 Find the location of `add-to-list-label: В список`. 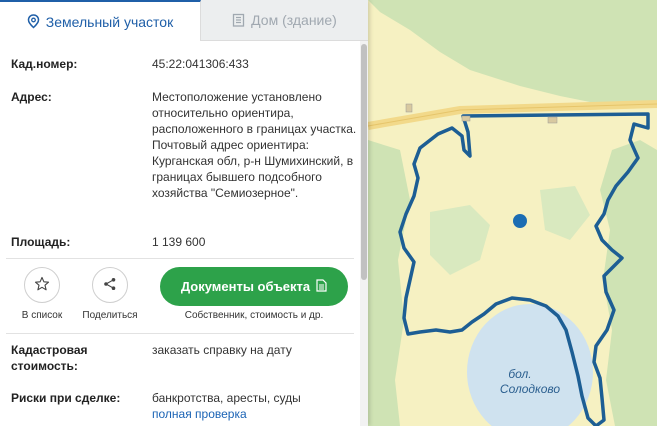

add-to-list-label: В список is located at coordinates (42, 315).